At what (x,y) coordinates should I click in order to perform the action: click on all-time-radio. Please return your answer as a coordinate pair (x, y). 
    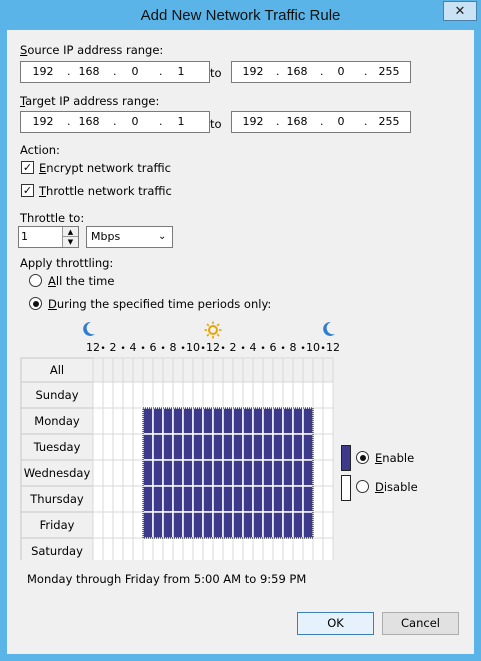
    Looking at the image, I should click on (35, 280).